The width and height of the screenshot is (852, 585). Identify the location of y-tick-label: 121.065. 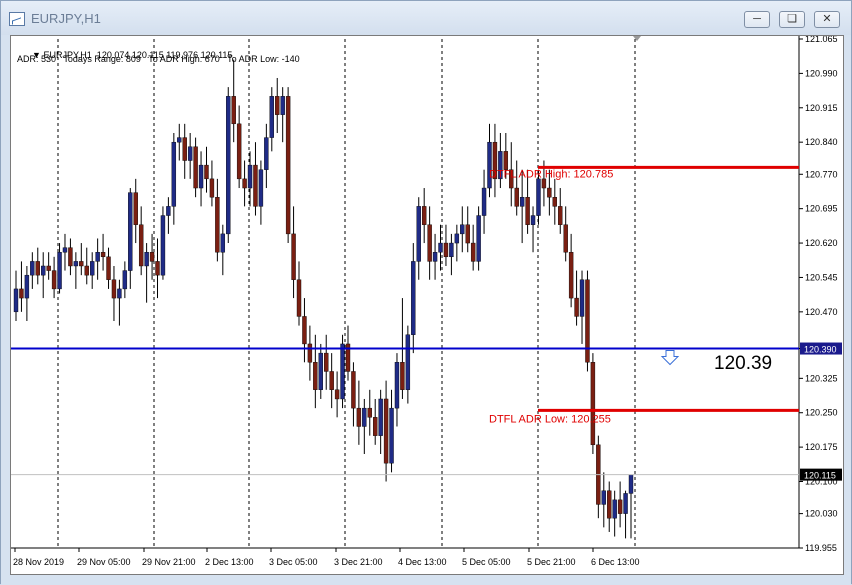
(821, 40).